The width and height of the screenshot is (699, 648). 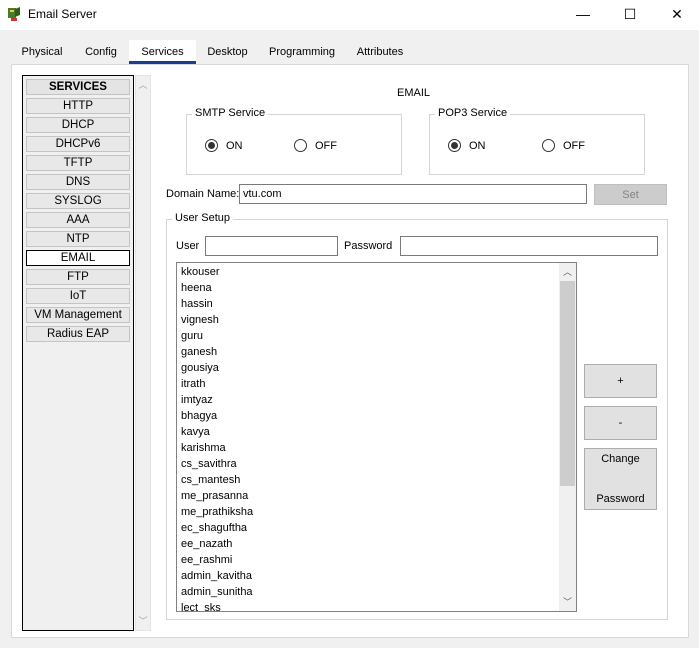 I want to click on tab-attributes: Attributes, so click(x=380, y=52).